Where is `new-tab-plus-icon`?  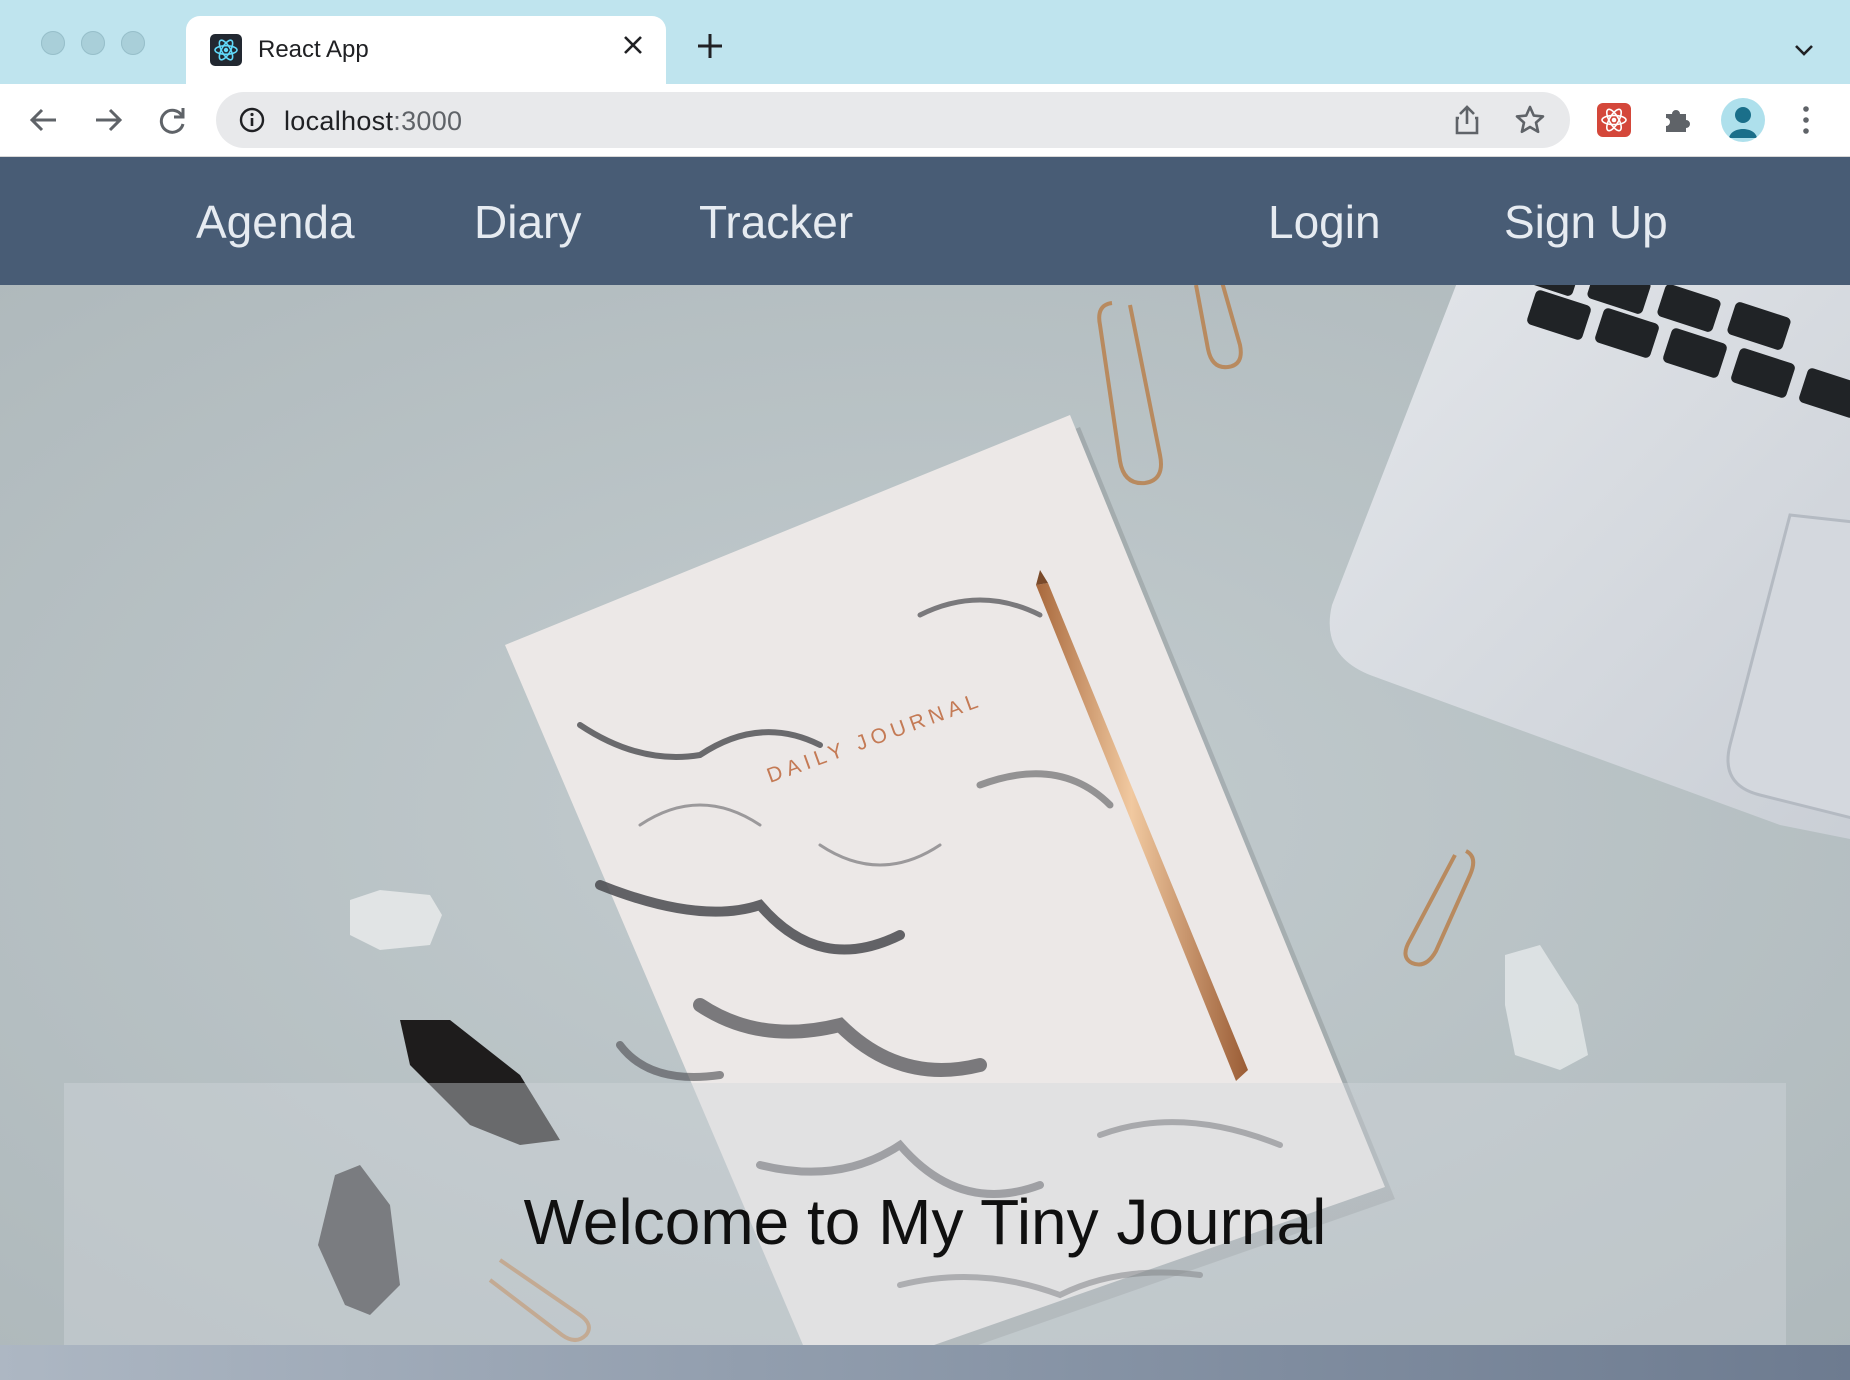 new-tab-plus-icon is located at coordinates (710, 46).